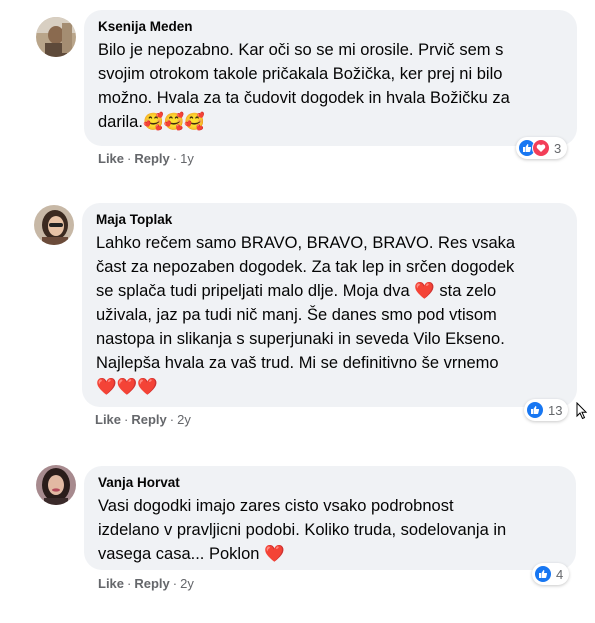  Describe the element at coordinates (330, 27) in the screenshot. I see `comment-author: Ksenija Meden` at that location.